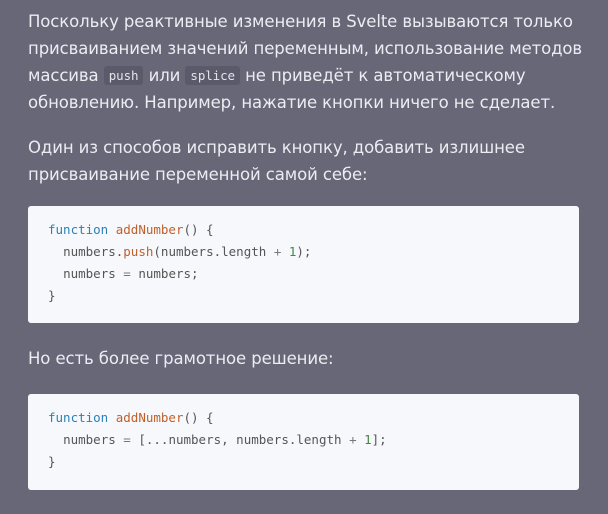 The height and width of the screenshot is (514, 608). Describe the element at coordinates (181, 358) in the screenshot. I see `paragraph-better-solution: Но есть более грамотное решение:` at that location.